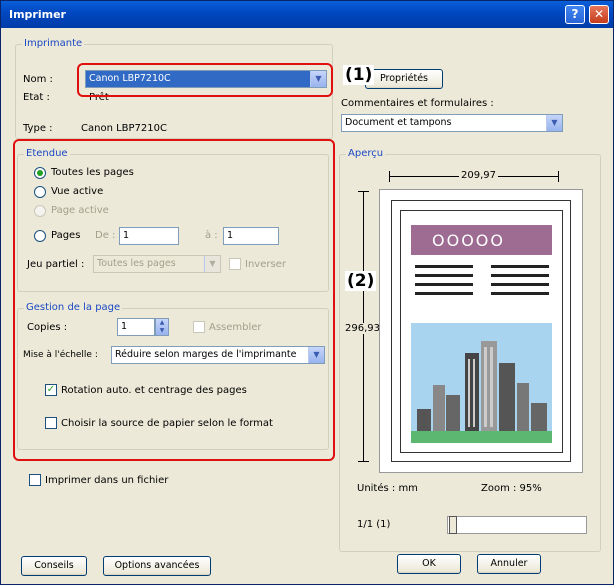  What do you see at coordinates (363, 191) in the screenshot?
I see `height-tick-top` at bounding box center [363, 191].